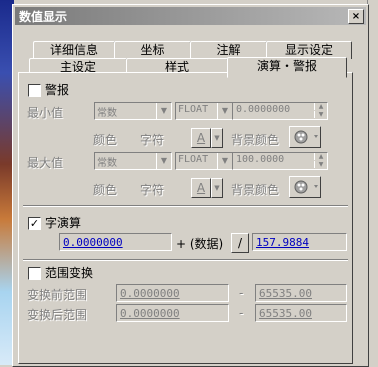 Image resolution: width=378 pixels, height=367 pixels. I want to click on alarm-label: 警报, so click(57, 90).